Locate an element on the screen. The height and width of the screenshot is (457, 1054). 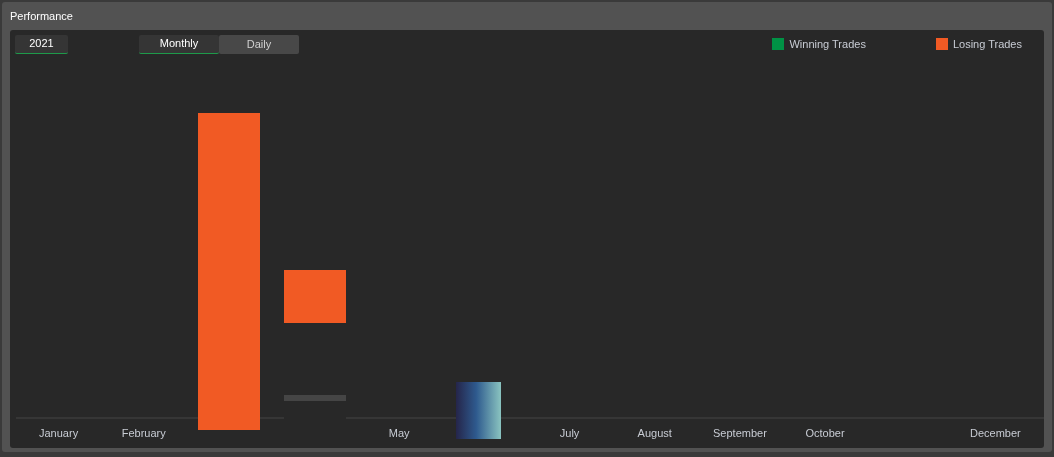
legend-label: Losing Trades is located at coordinates (987, 44).